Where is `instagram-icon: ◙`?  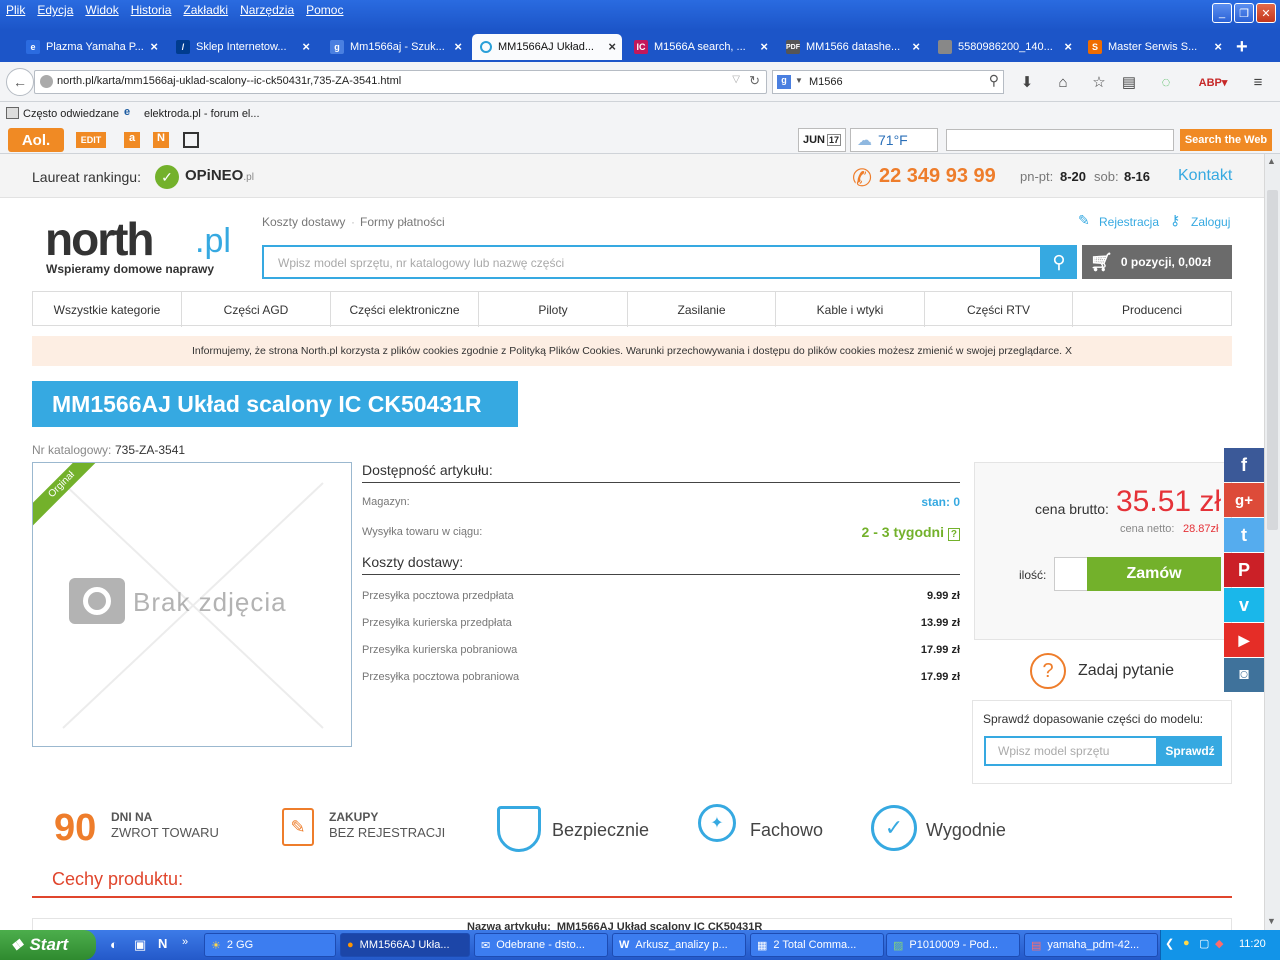 instagram-icon: ◙ is located at coordinates (1244, 675).